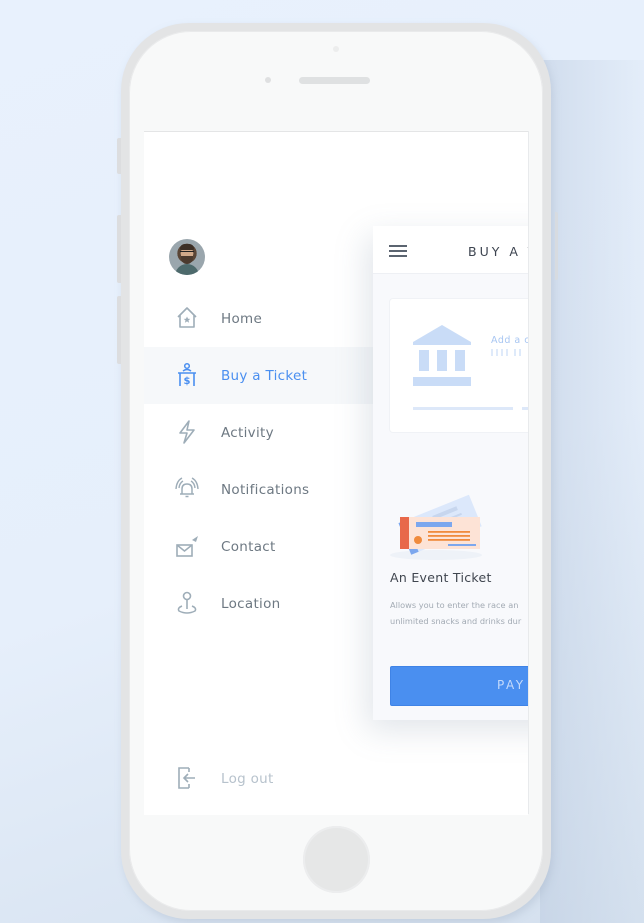 The width and height of the screenshot is (644, 923). What do you see at coordinates (456, 621) in the screenshot?
I see `ticket-desc-line: unlimited snacks and drinks dur` at bounding box center [456, 621].